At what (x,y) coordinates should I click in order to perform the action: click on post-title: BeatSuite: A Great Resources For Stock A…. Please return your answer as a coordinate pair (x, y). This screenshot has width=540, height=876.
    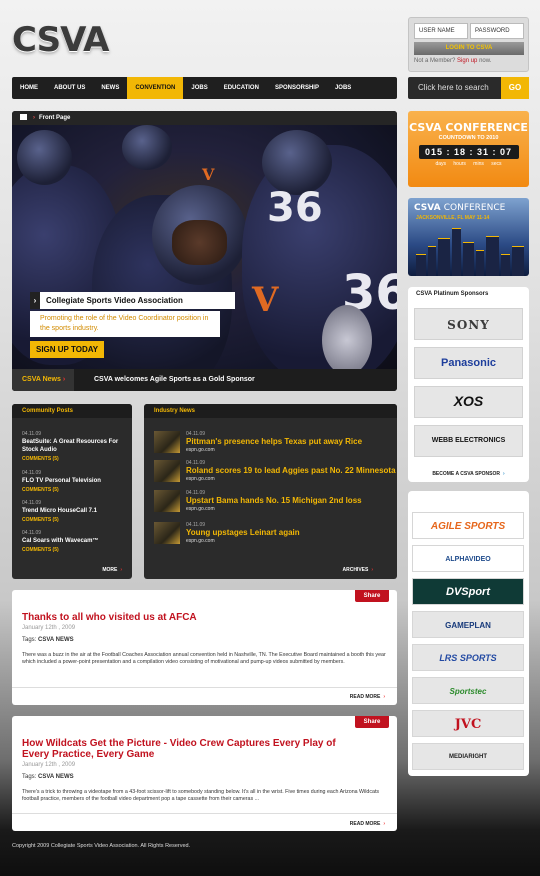
    Looking at the image, I should click on (77, 446).